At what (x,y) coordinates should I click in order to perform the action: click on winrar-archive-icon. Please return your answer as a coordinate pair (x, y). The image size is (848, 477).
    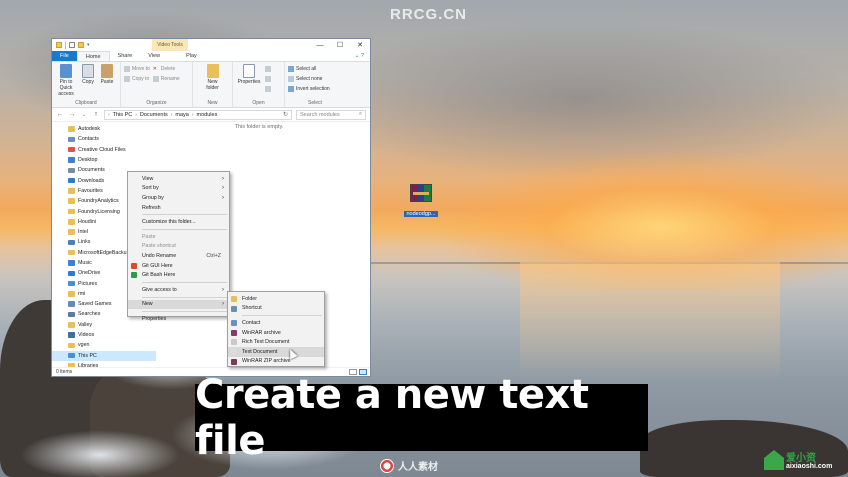
    Looking at the image, I should click on (421, 193).